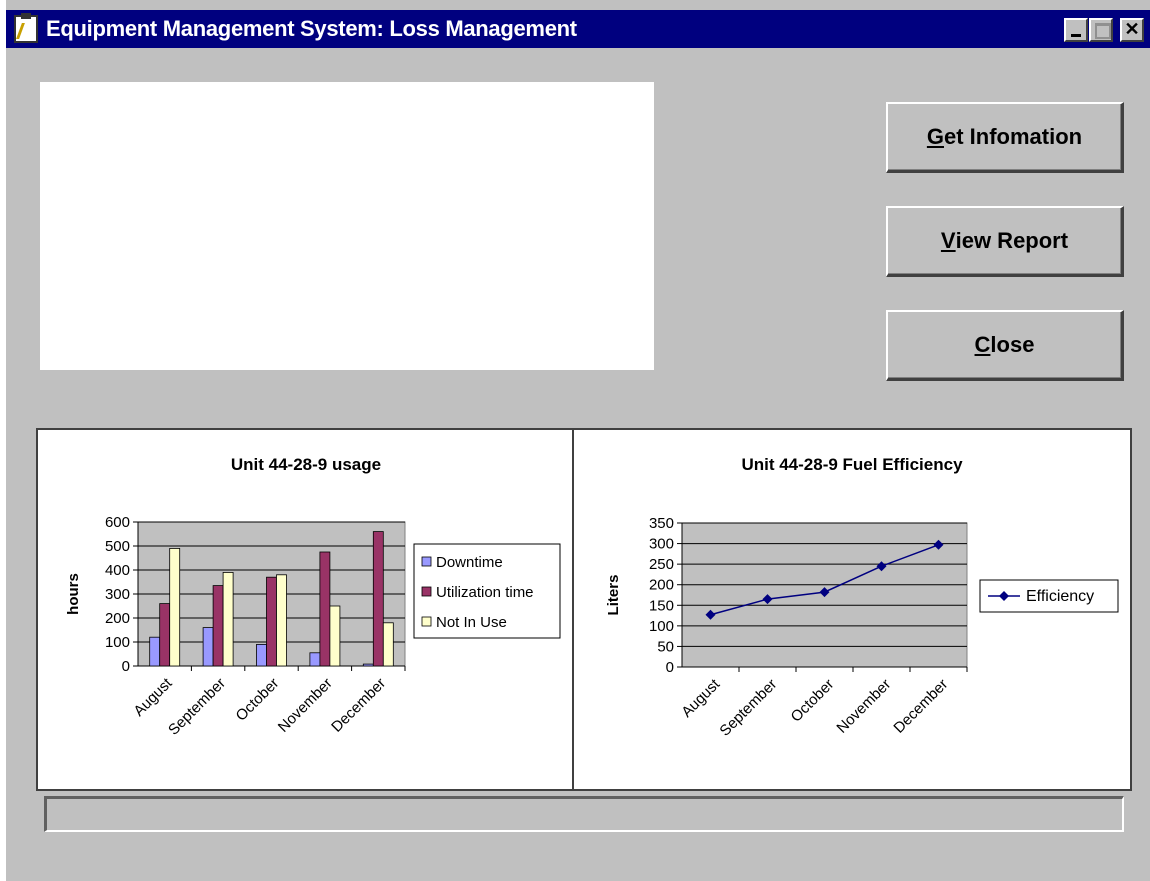  What do you see at coordinates (1076, 30) in the screenshot?
I see `minimize-button` at bounding box center [1076, 30].